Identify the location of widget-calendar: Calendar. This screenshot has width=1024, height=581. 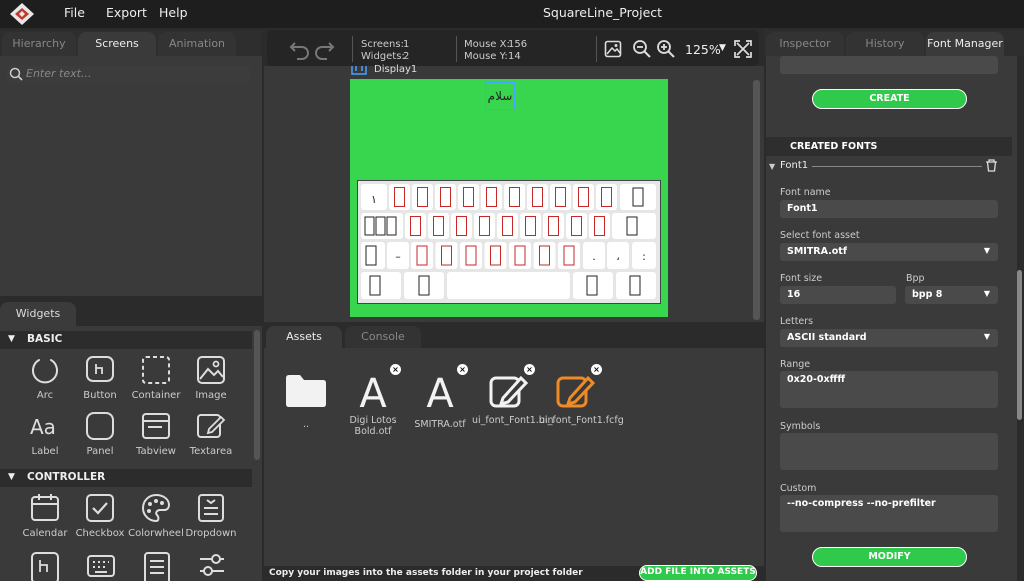
(45, 515).